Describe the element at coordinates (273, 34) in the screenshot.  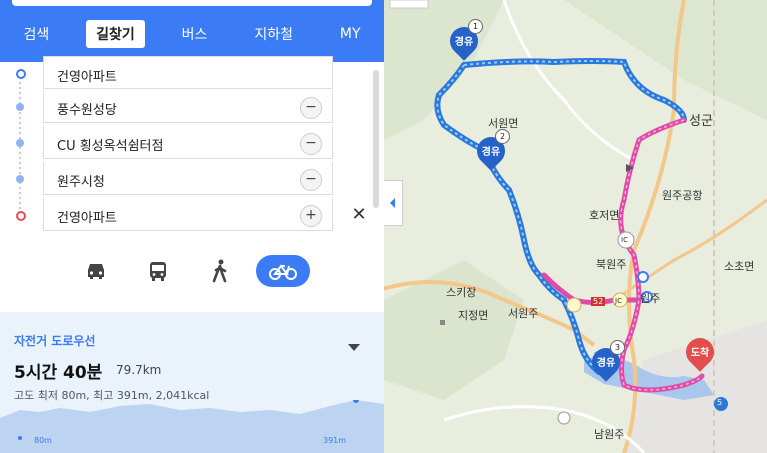
I see `tab-subway: 지하철` at that location.